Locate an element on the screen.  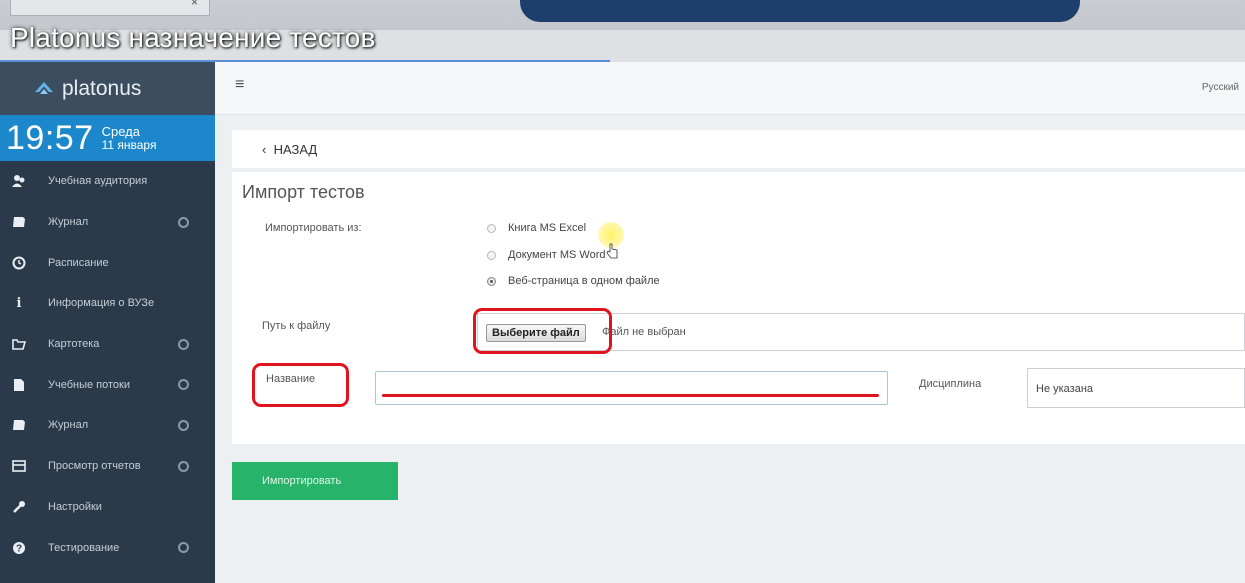
sidebar-item-label: Учебная аудитория is located at coordinates (98, 181).